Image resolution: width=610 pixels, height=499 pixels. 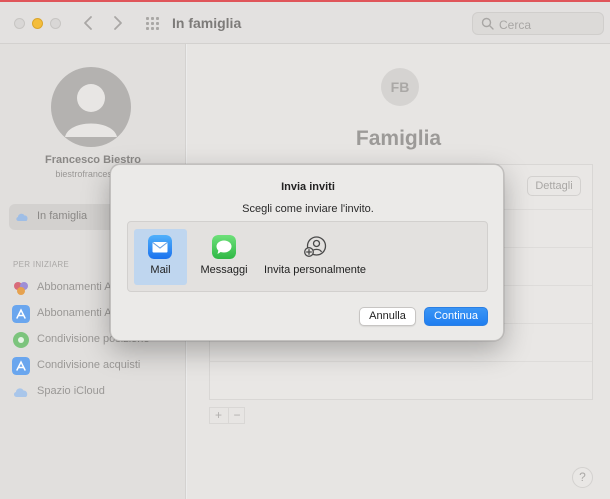 What do you see at coordinates (21, 288) in the screenshot?
I see `subscriptions-icon` at bounding box center [21, 288].